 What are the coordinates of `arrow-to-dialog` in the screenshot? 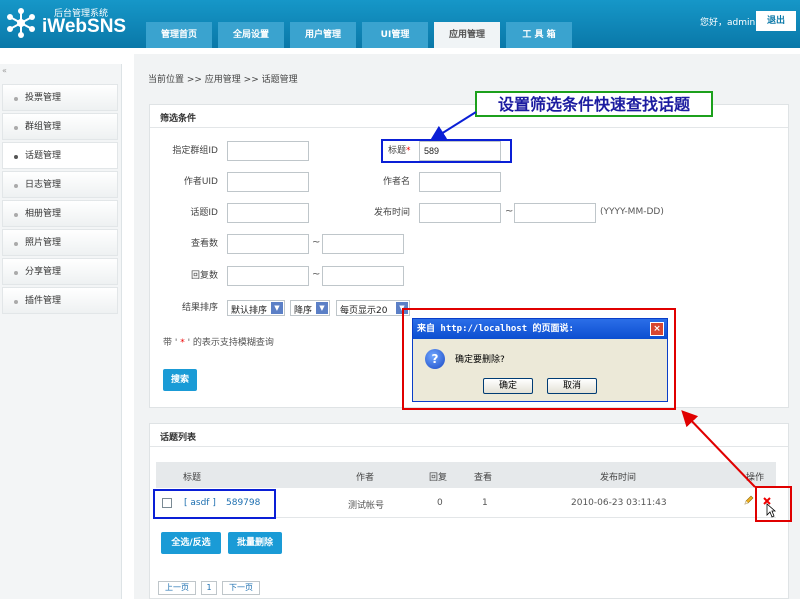 It's located at (718, 449).